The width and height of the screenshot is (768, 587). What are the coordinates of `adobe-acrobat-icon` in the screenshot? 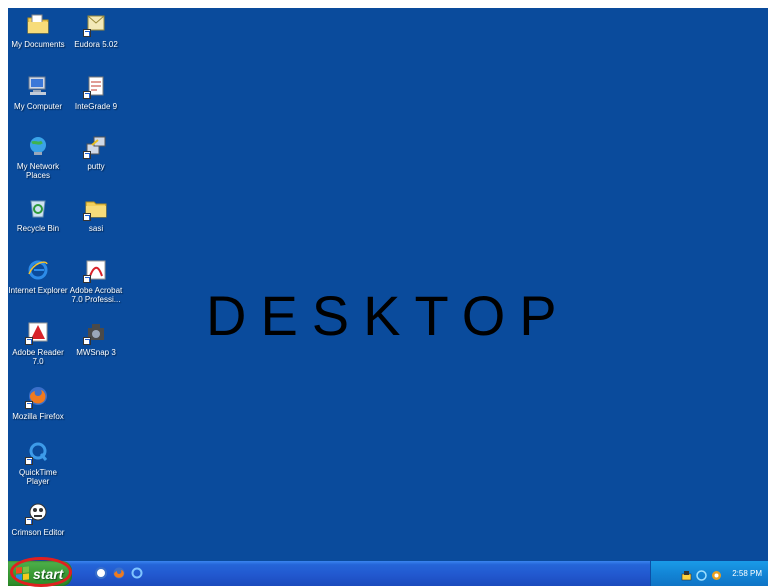 It's located at (95, 270).